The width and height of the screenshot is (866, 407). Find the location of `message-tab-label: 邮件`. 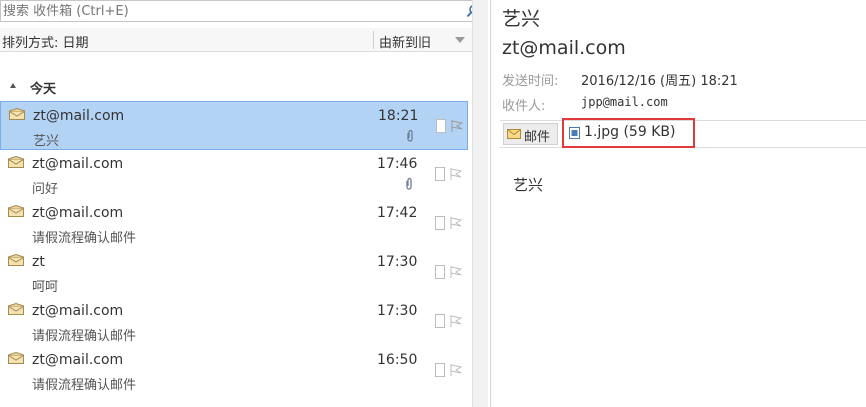

message-tab-label: 邮件 is located at coordinates (537, 137).